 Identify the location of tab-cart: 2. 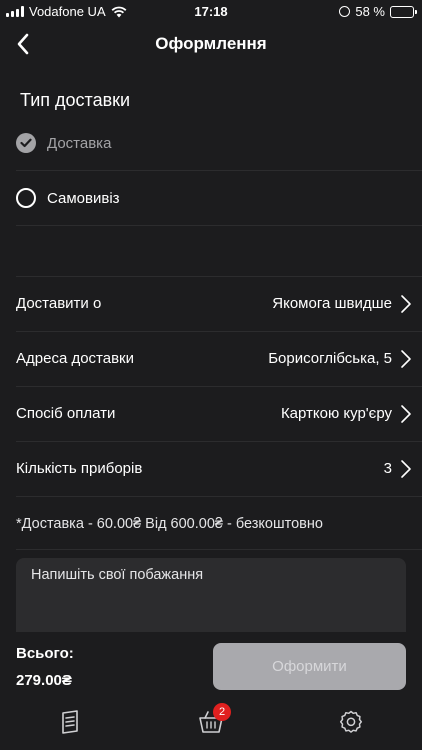
(211, 722).